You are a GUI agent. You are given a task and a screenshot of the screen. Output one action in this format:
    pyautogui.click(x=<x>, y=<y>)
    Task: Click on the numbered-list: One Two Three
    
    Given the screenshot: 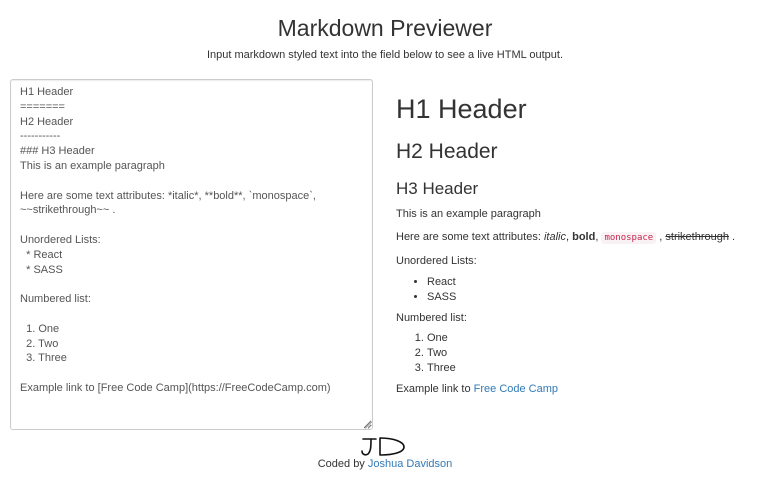 What is the action you would take?
    pyautogui.click(x=578, y=353)
    